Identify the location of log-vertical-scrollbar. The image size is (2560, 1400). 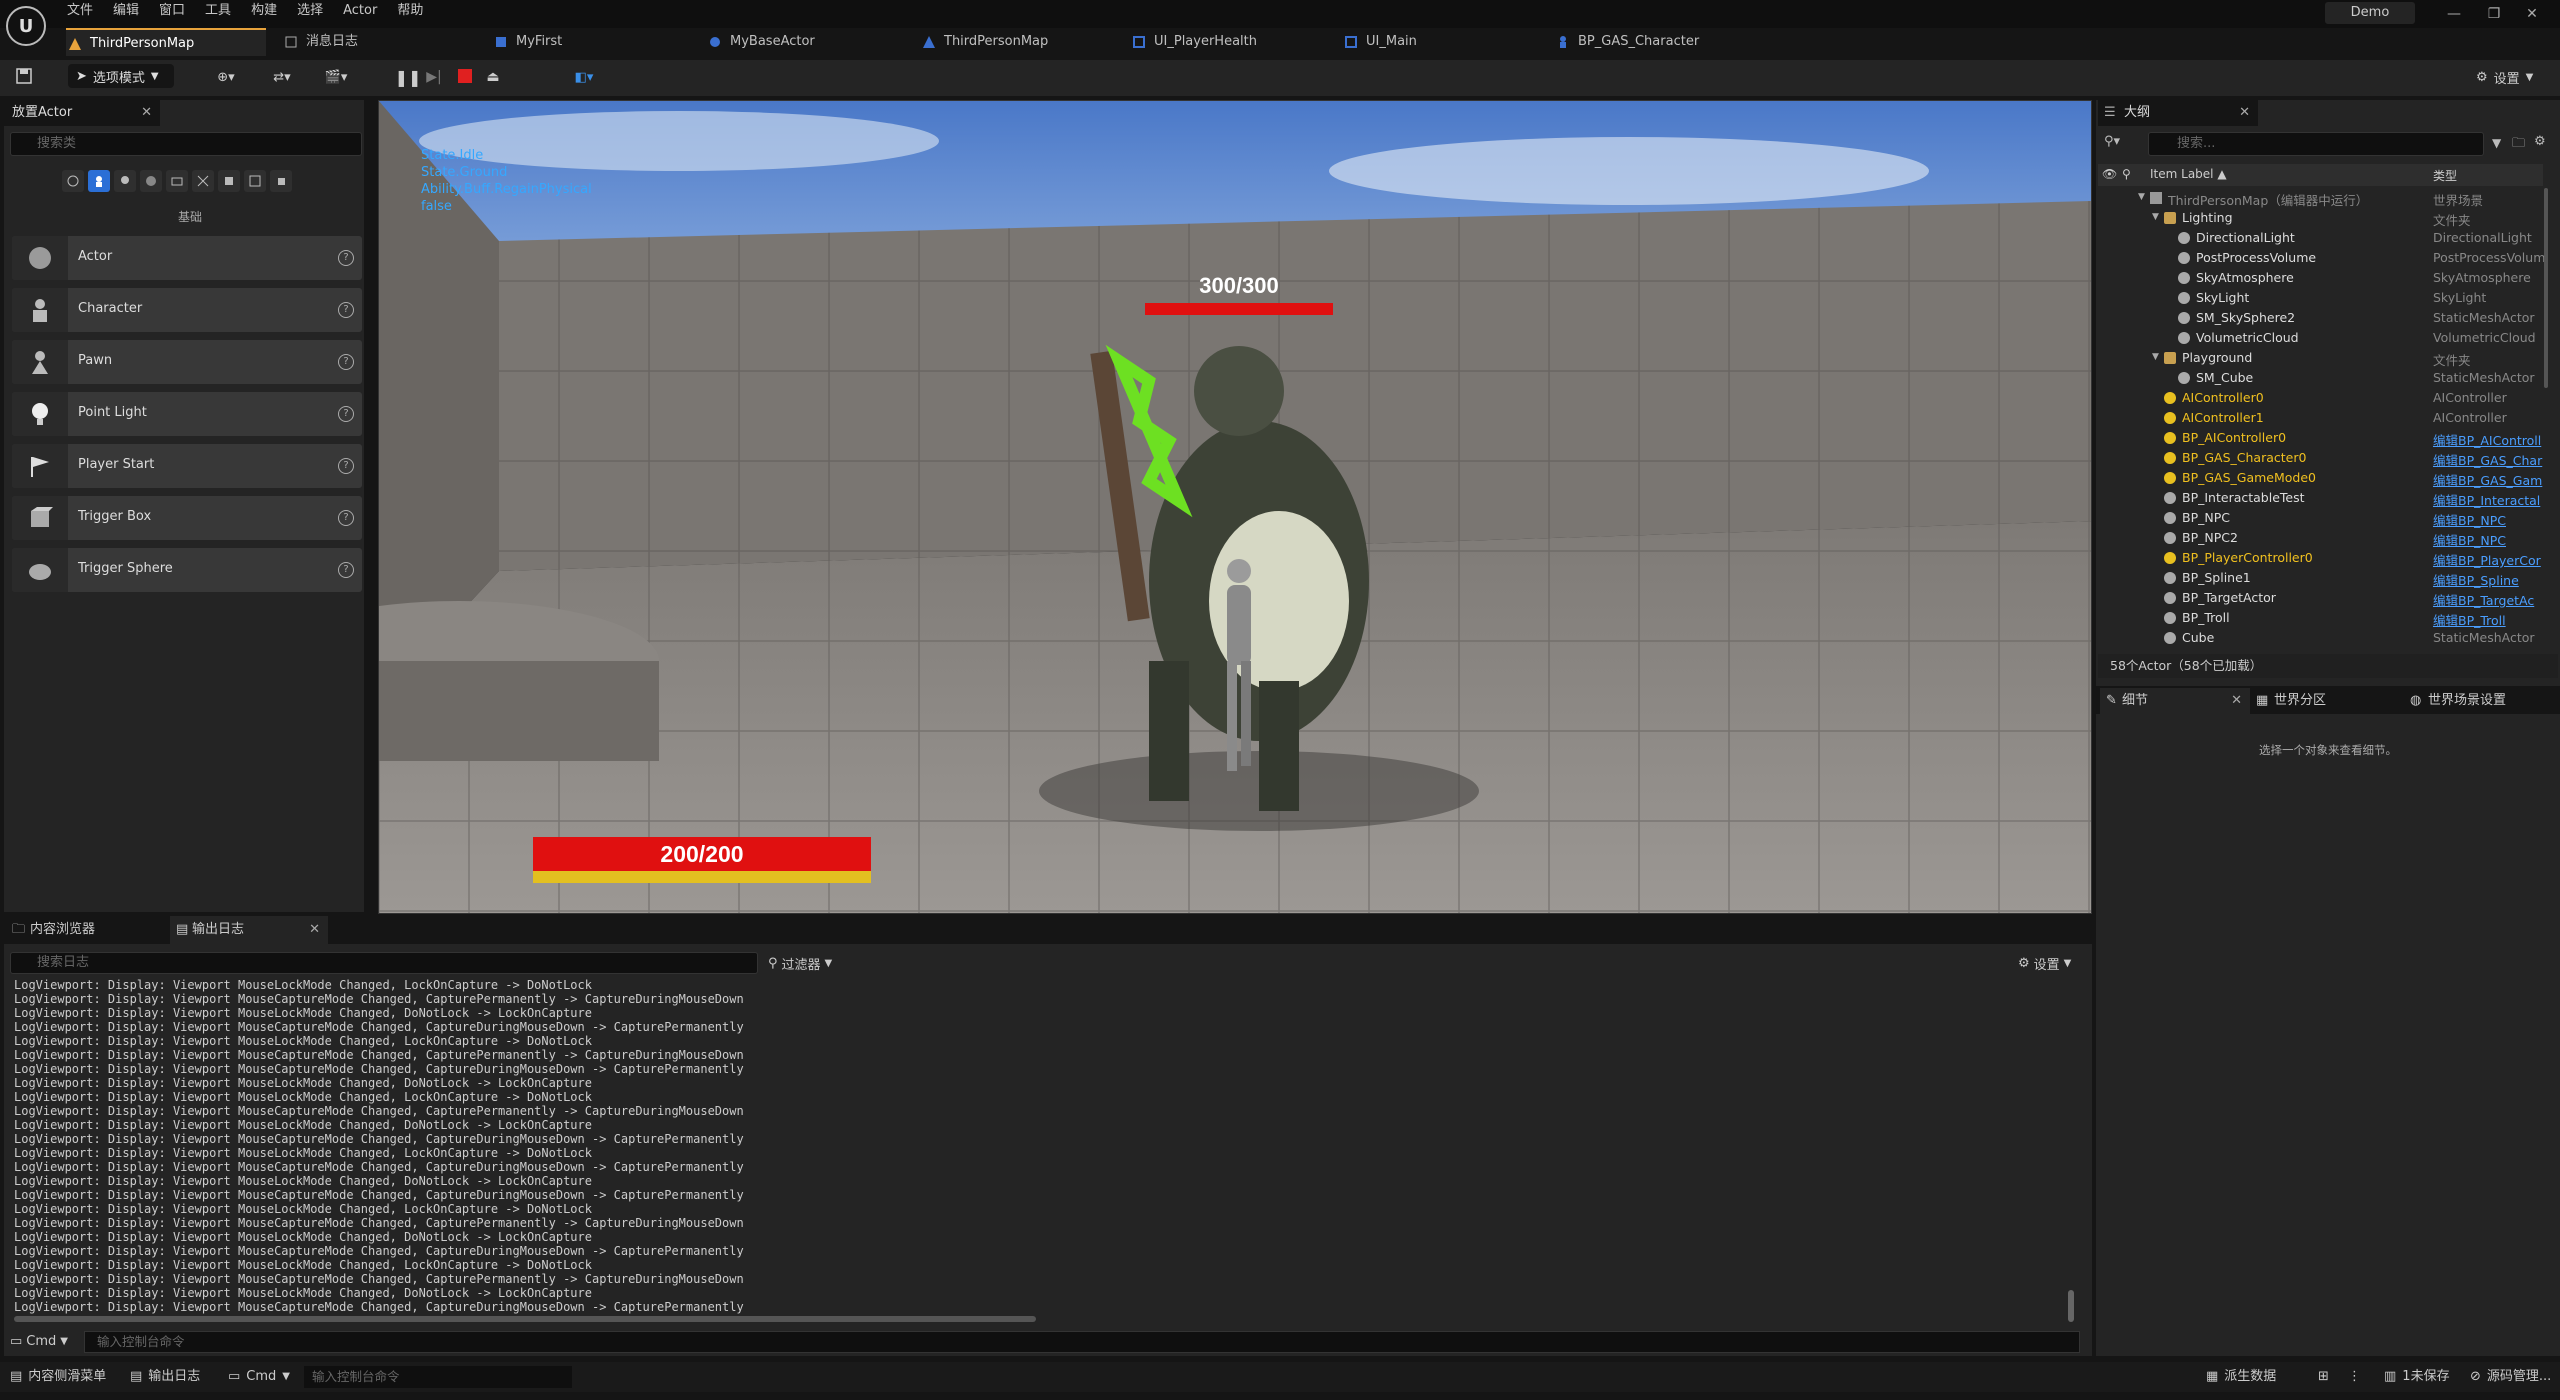
(2071, 1306).